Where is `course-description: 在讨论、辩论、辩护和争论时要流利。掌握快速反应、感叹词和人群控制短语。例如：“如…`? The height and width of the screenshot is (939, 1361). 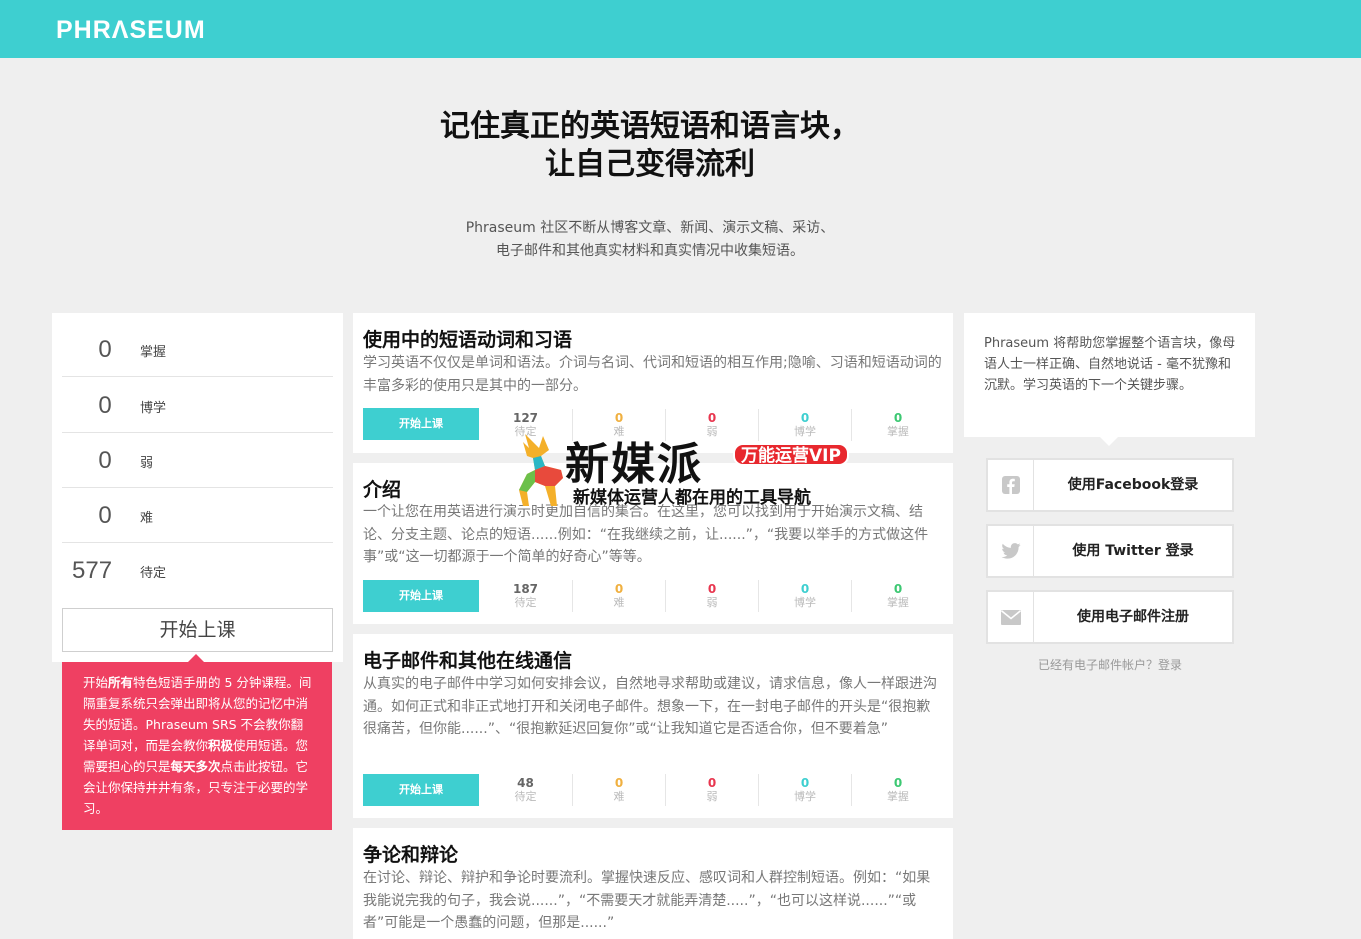
course-description: 在讨论、辩论、辩护和争论时要流利。掌握快速反应、感叹词和人群控制短语。例如：“如… is located at coordinates (647, 900).